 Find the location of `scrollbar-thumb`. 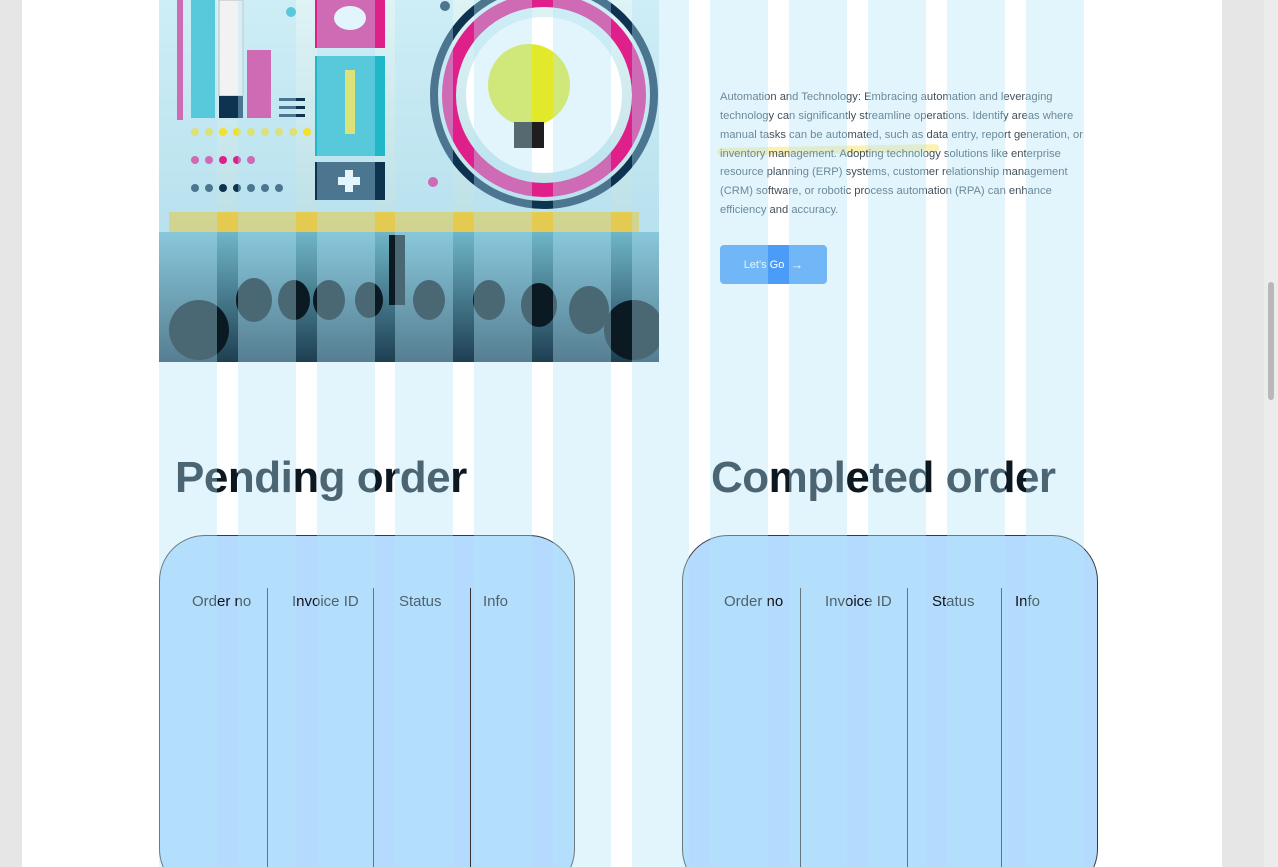

scrollbar-thumb is located at coordinates (1271, 341).